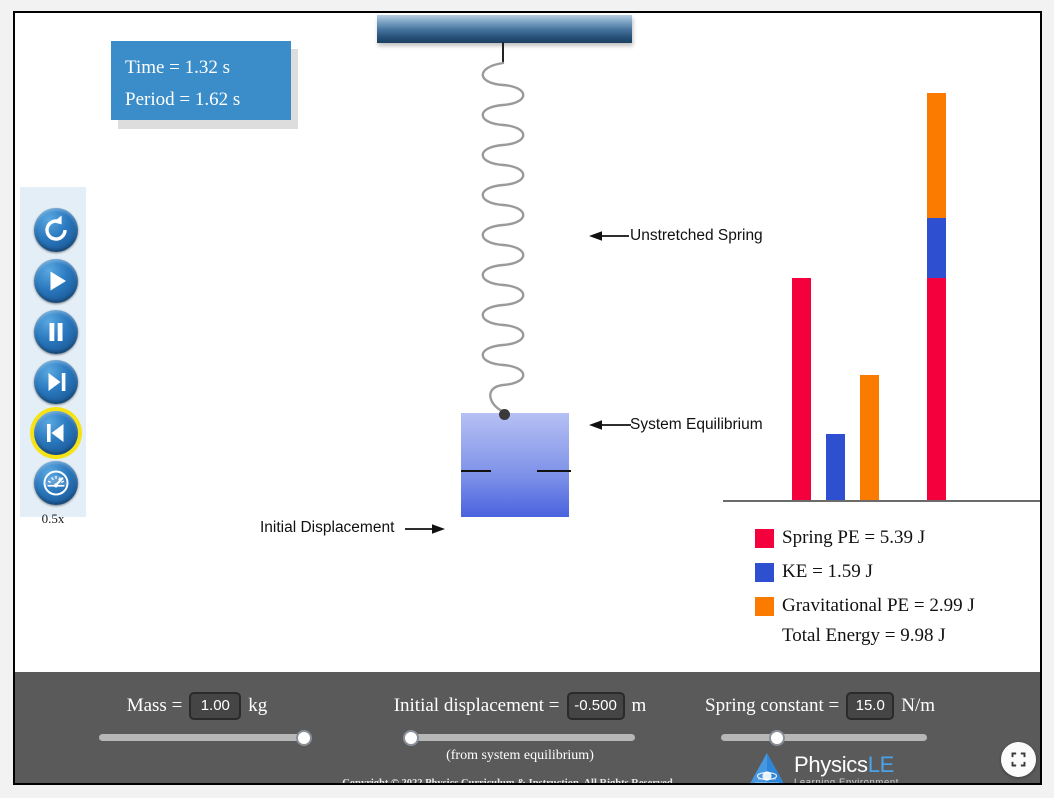 This screenshot has width=1054, height=798. What do you see at coordinates (777, 738) in the screenshot?
I see `spring-constant-slider-thumb` at bounding box center [777, 738].